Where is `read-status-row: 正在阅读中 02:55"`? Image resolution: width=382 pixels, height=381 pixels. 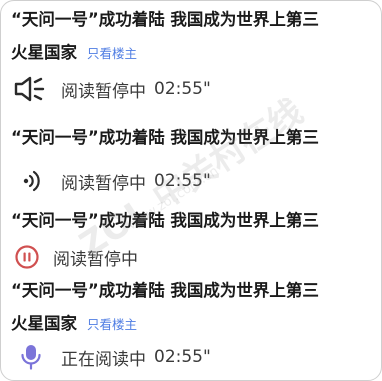
read-status-row: 正在阅读中 02:55" is located at coordinates (112, 357).